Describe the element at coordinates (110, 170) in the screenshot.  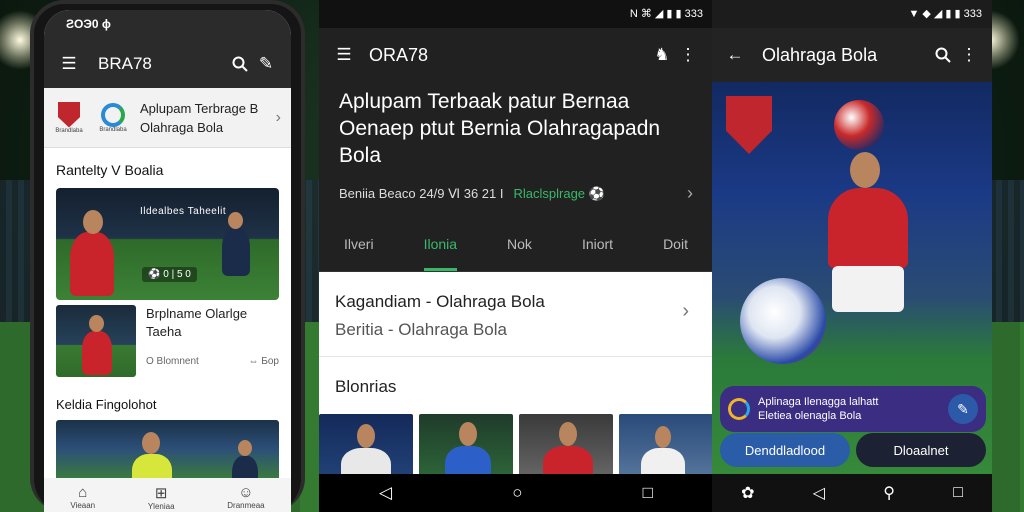
I see `section-title: Rantelty V Boalia` at that location.